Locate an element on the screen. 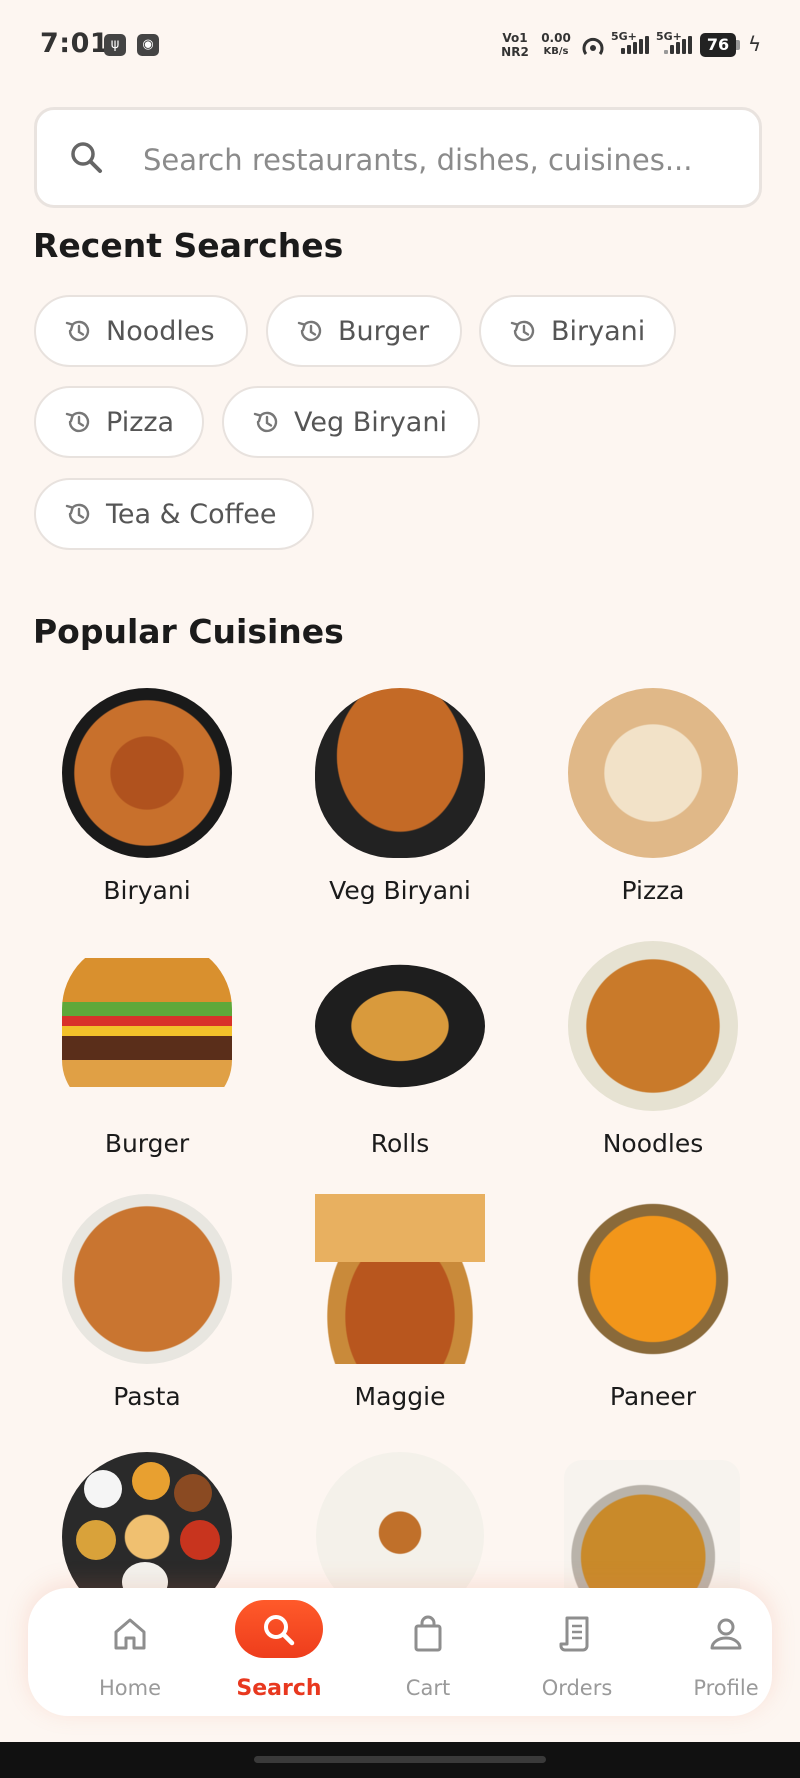 This screenshot has height=1778, width=800. recent-search-chip: Tea & Coffee is located at coordinates (174, 514).